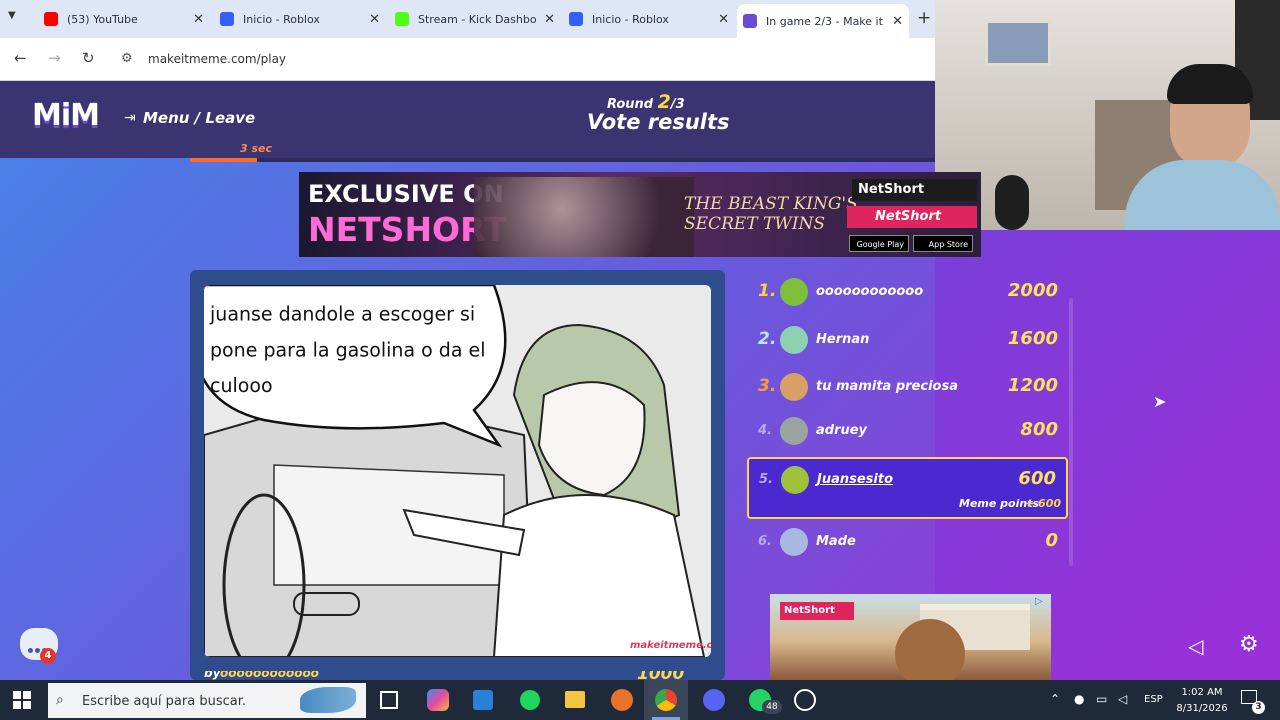 The height and width of the screenshot is (720, 1280). I want to click on back-icon: ←, so click(20, 58).